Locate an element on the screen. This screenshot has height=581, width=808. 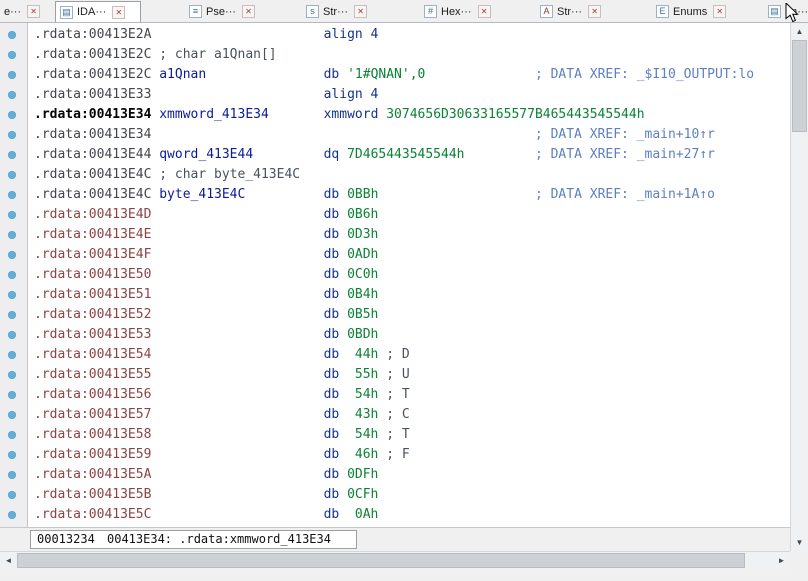
listing-line: .rdata:00413E53 db 0BDh is located at coordinates (412, 335).